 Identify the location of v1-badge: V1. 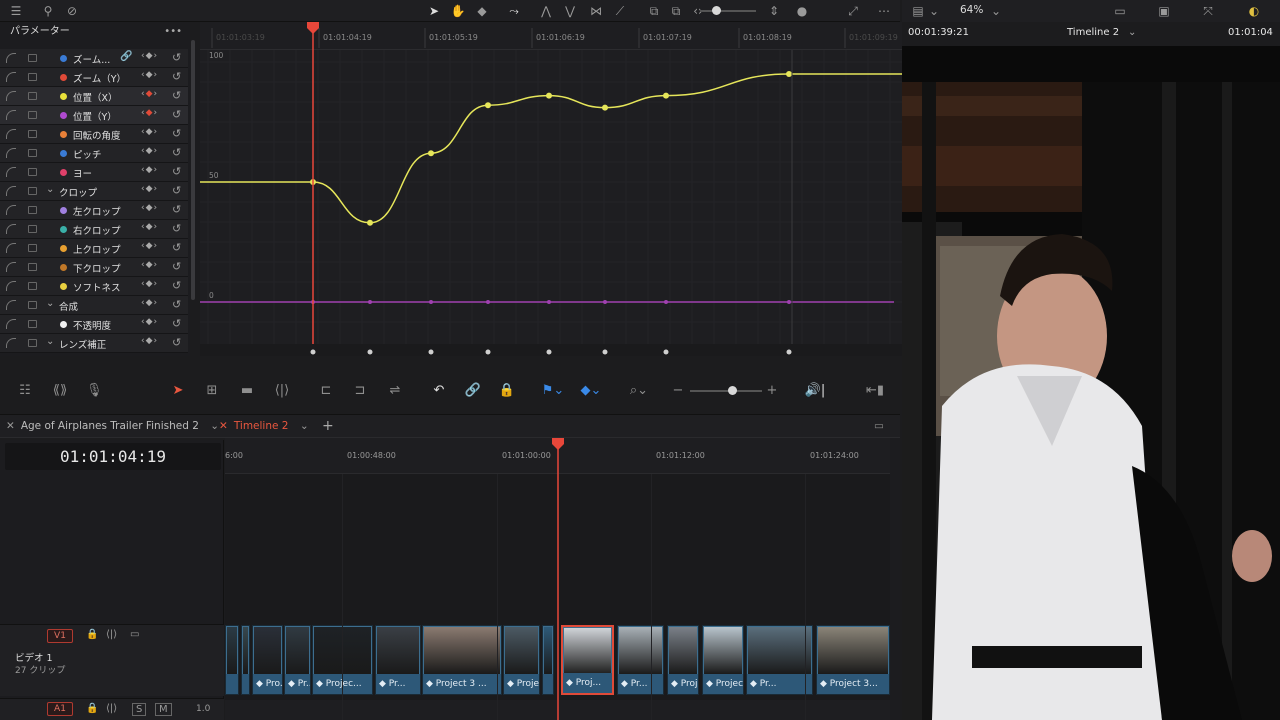
(60, 636).